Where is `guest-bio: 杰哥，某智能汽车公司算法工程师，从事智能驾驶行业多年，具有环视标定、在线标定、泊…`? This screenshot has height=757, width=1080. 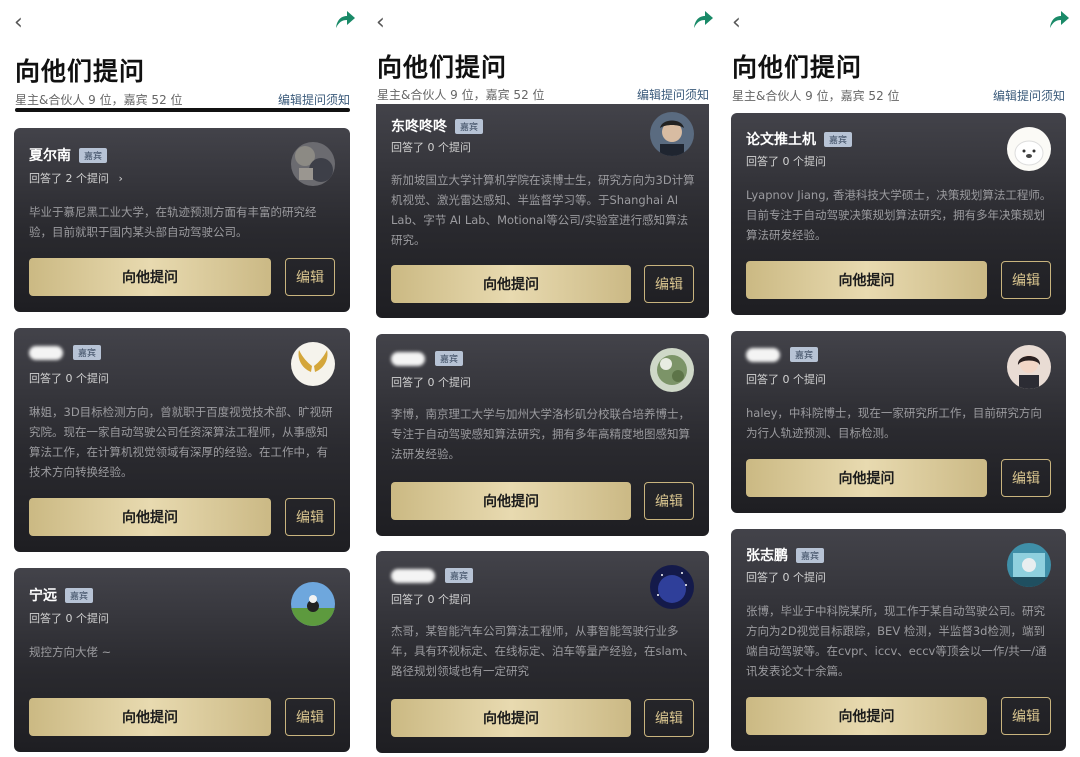
guest-bio: 杰哥，某智能汽车公司算法工程师，从事智能驾驶行业多年，具有环视标定、在线标定、泊… is located at coordinates (543, 651).